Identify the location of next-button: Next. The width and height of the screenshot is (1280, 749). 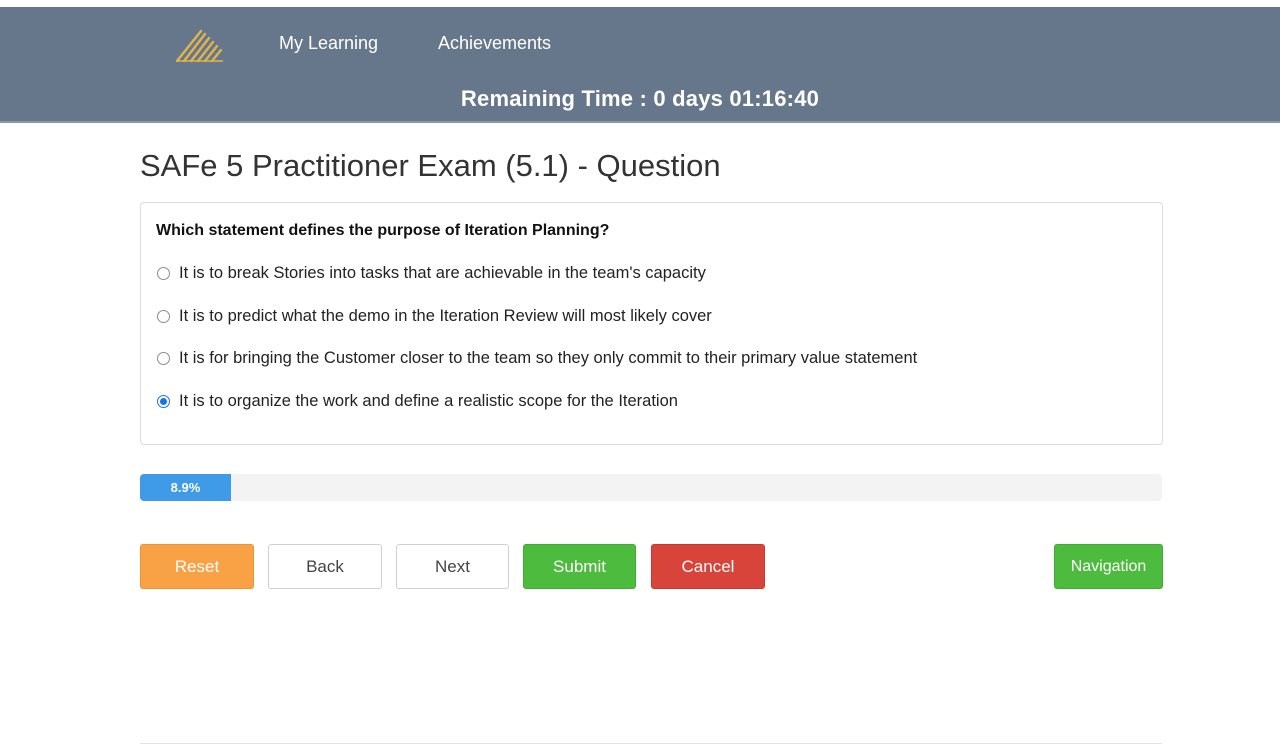
(452, 566).